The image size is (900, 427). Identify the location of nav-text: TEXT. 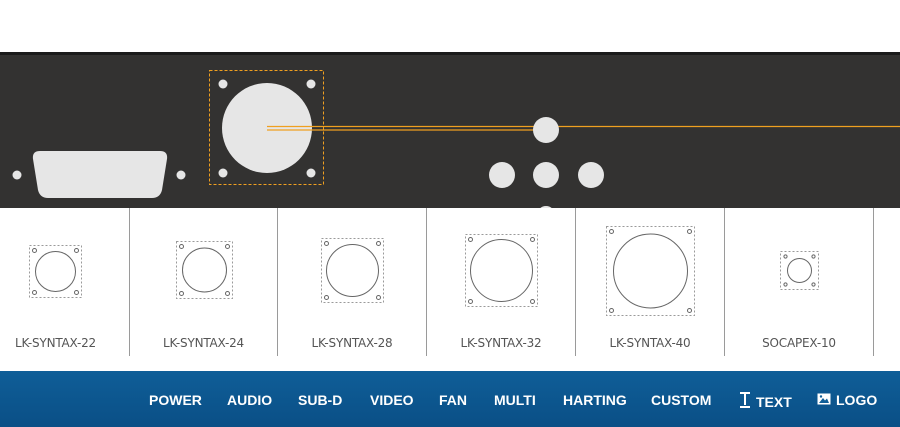
(765, 401).